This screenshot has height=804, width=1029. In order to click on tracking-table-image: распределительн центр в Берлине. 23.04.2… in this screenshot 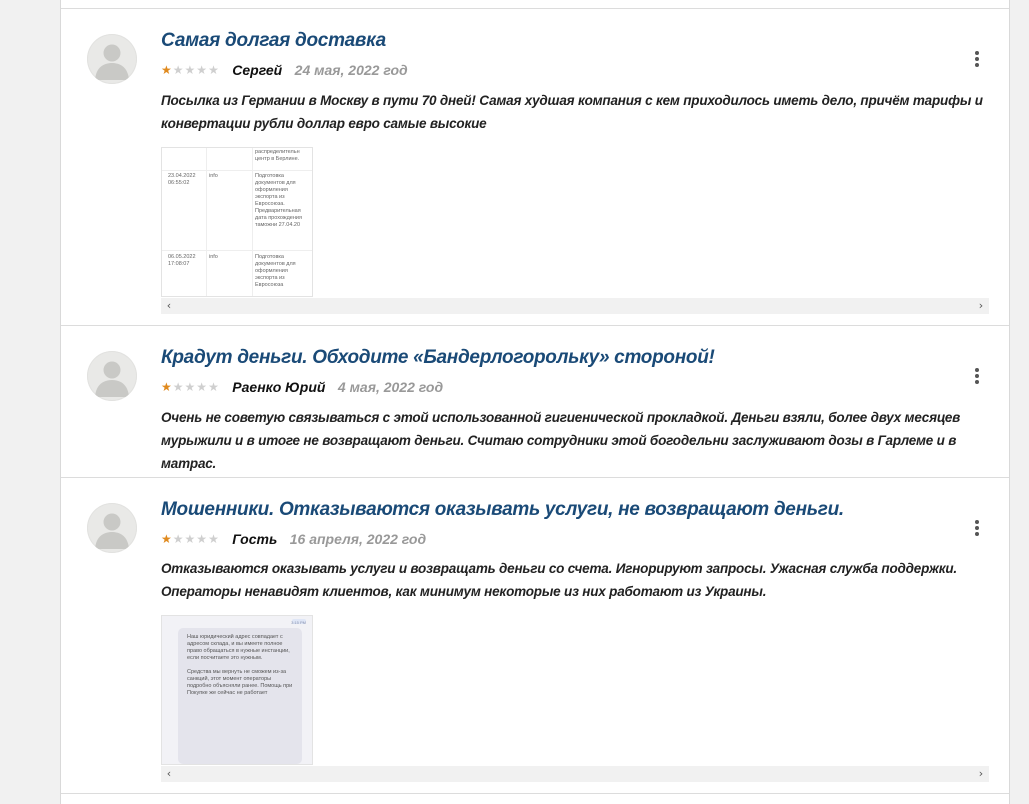, I will do `click(237, 222)`.